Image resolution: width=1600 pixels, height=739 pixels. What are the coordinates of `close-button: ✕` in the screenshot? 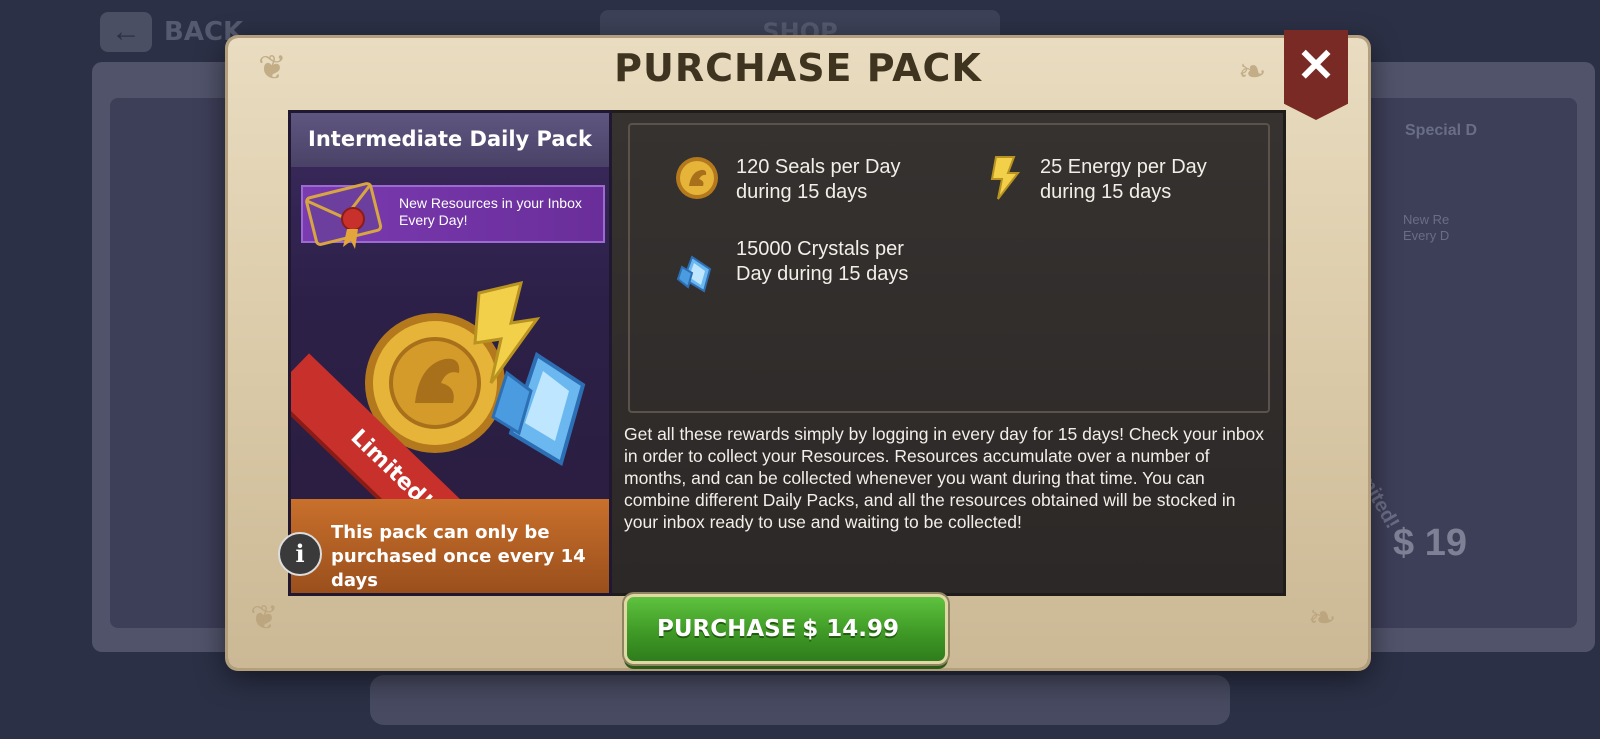 It's located at (1316, 75).